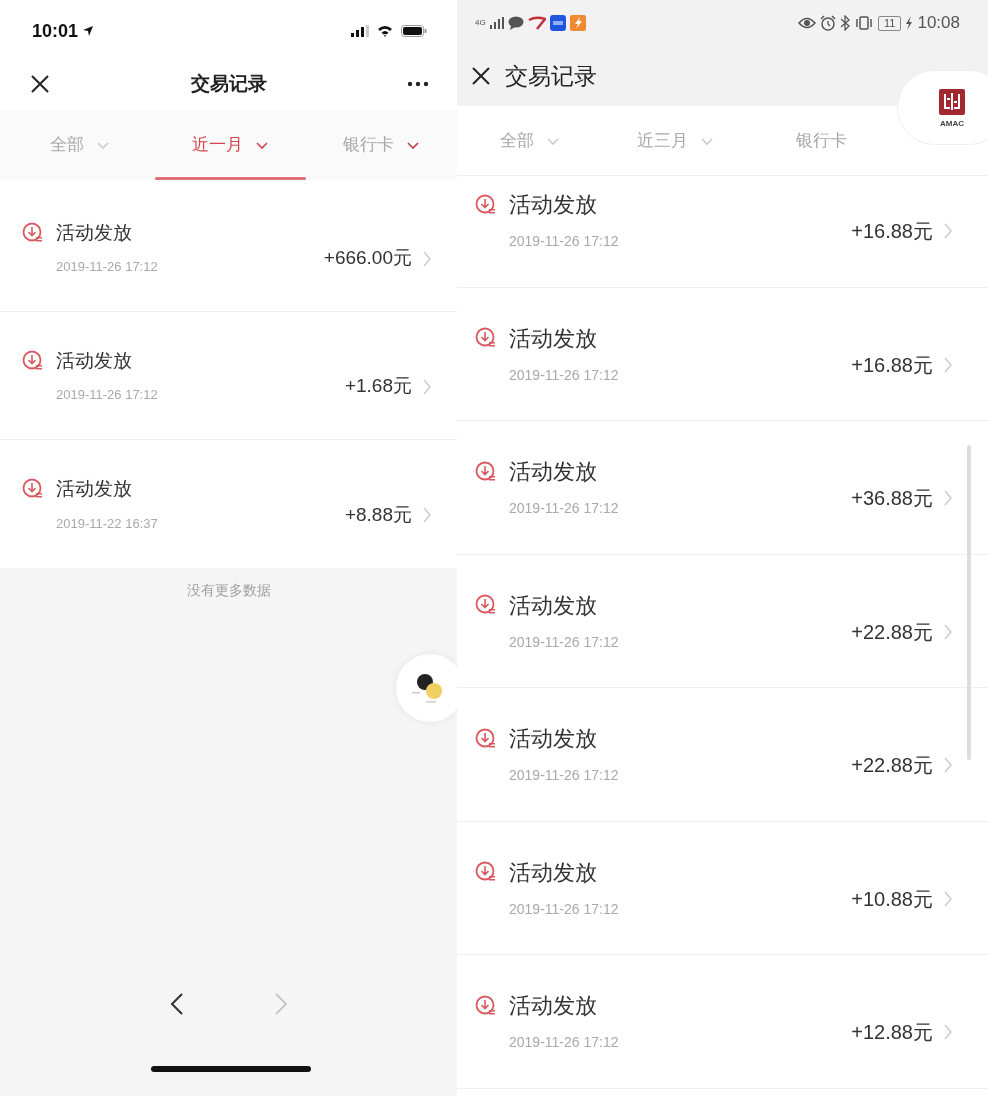  What do you see at coordinates (952, 123) in the screenshot?
I see `logo-text: AMAC` at bounding box center [952, 123].